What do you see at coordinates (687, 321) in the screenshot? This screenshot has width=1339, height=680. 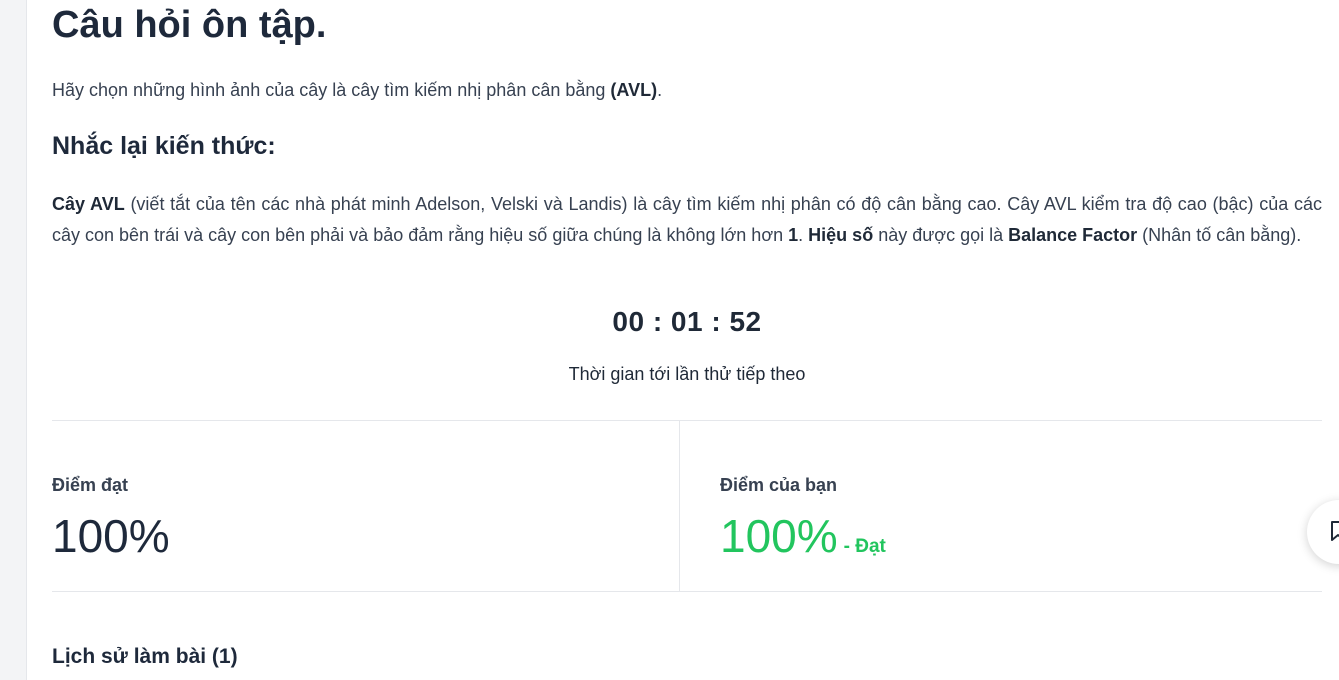 I see `countdown-timer: 00 : 01 : 52` at bounding box center [687, 321].